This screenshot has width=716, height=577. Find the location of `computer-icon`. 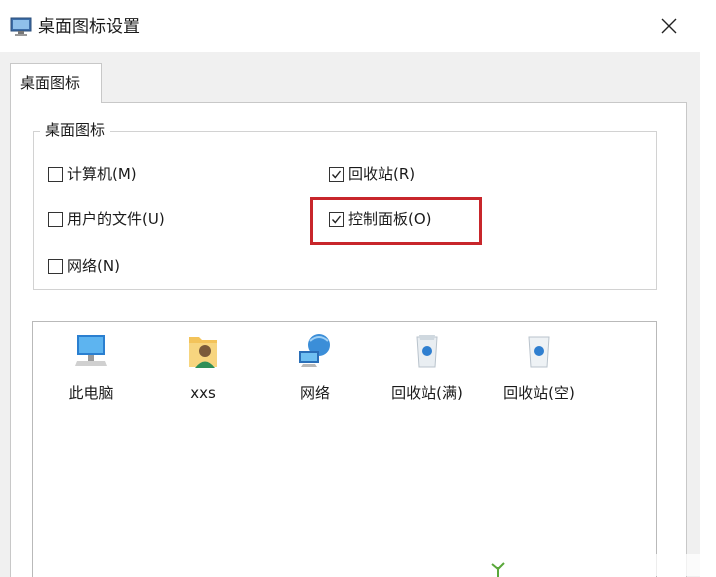

computer-icon is located at coordinates (91, 350).